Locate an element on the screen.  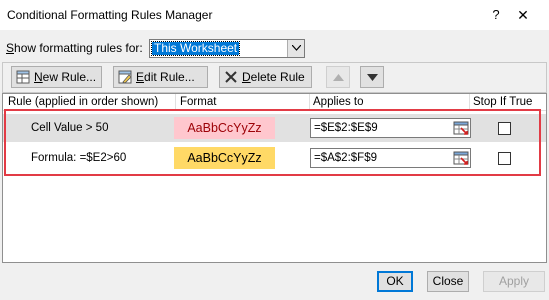
header-rule: Rule (applied in order shown) is located at coordinates (83, 102).